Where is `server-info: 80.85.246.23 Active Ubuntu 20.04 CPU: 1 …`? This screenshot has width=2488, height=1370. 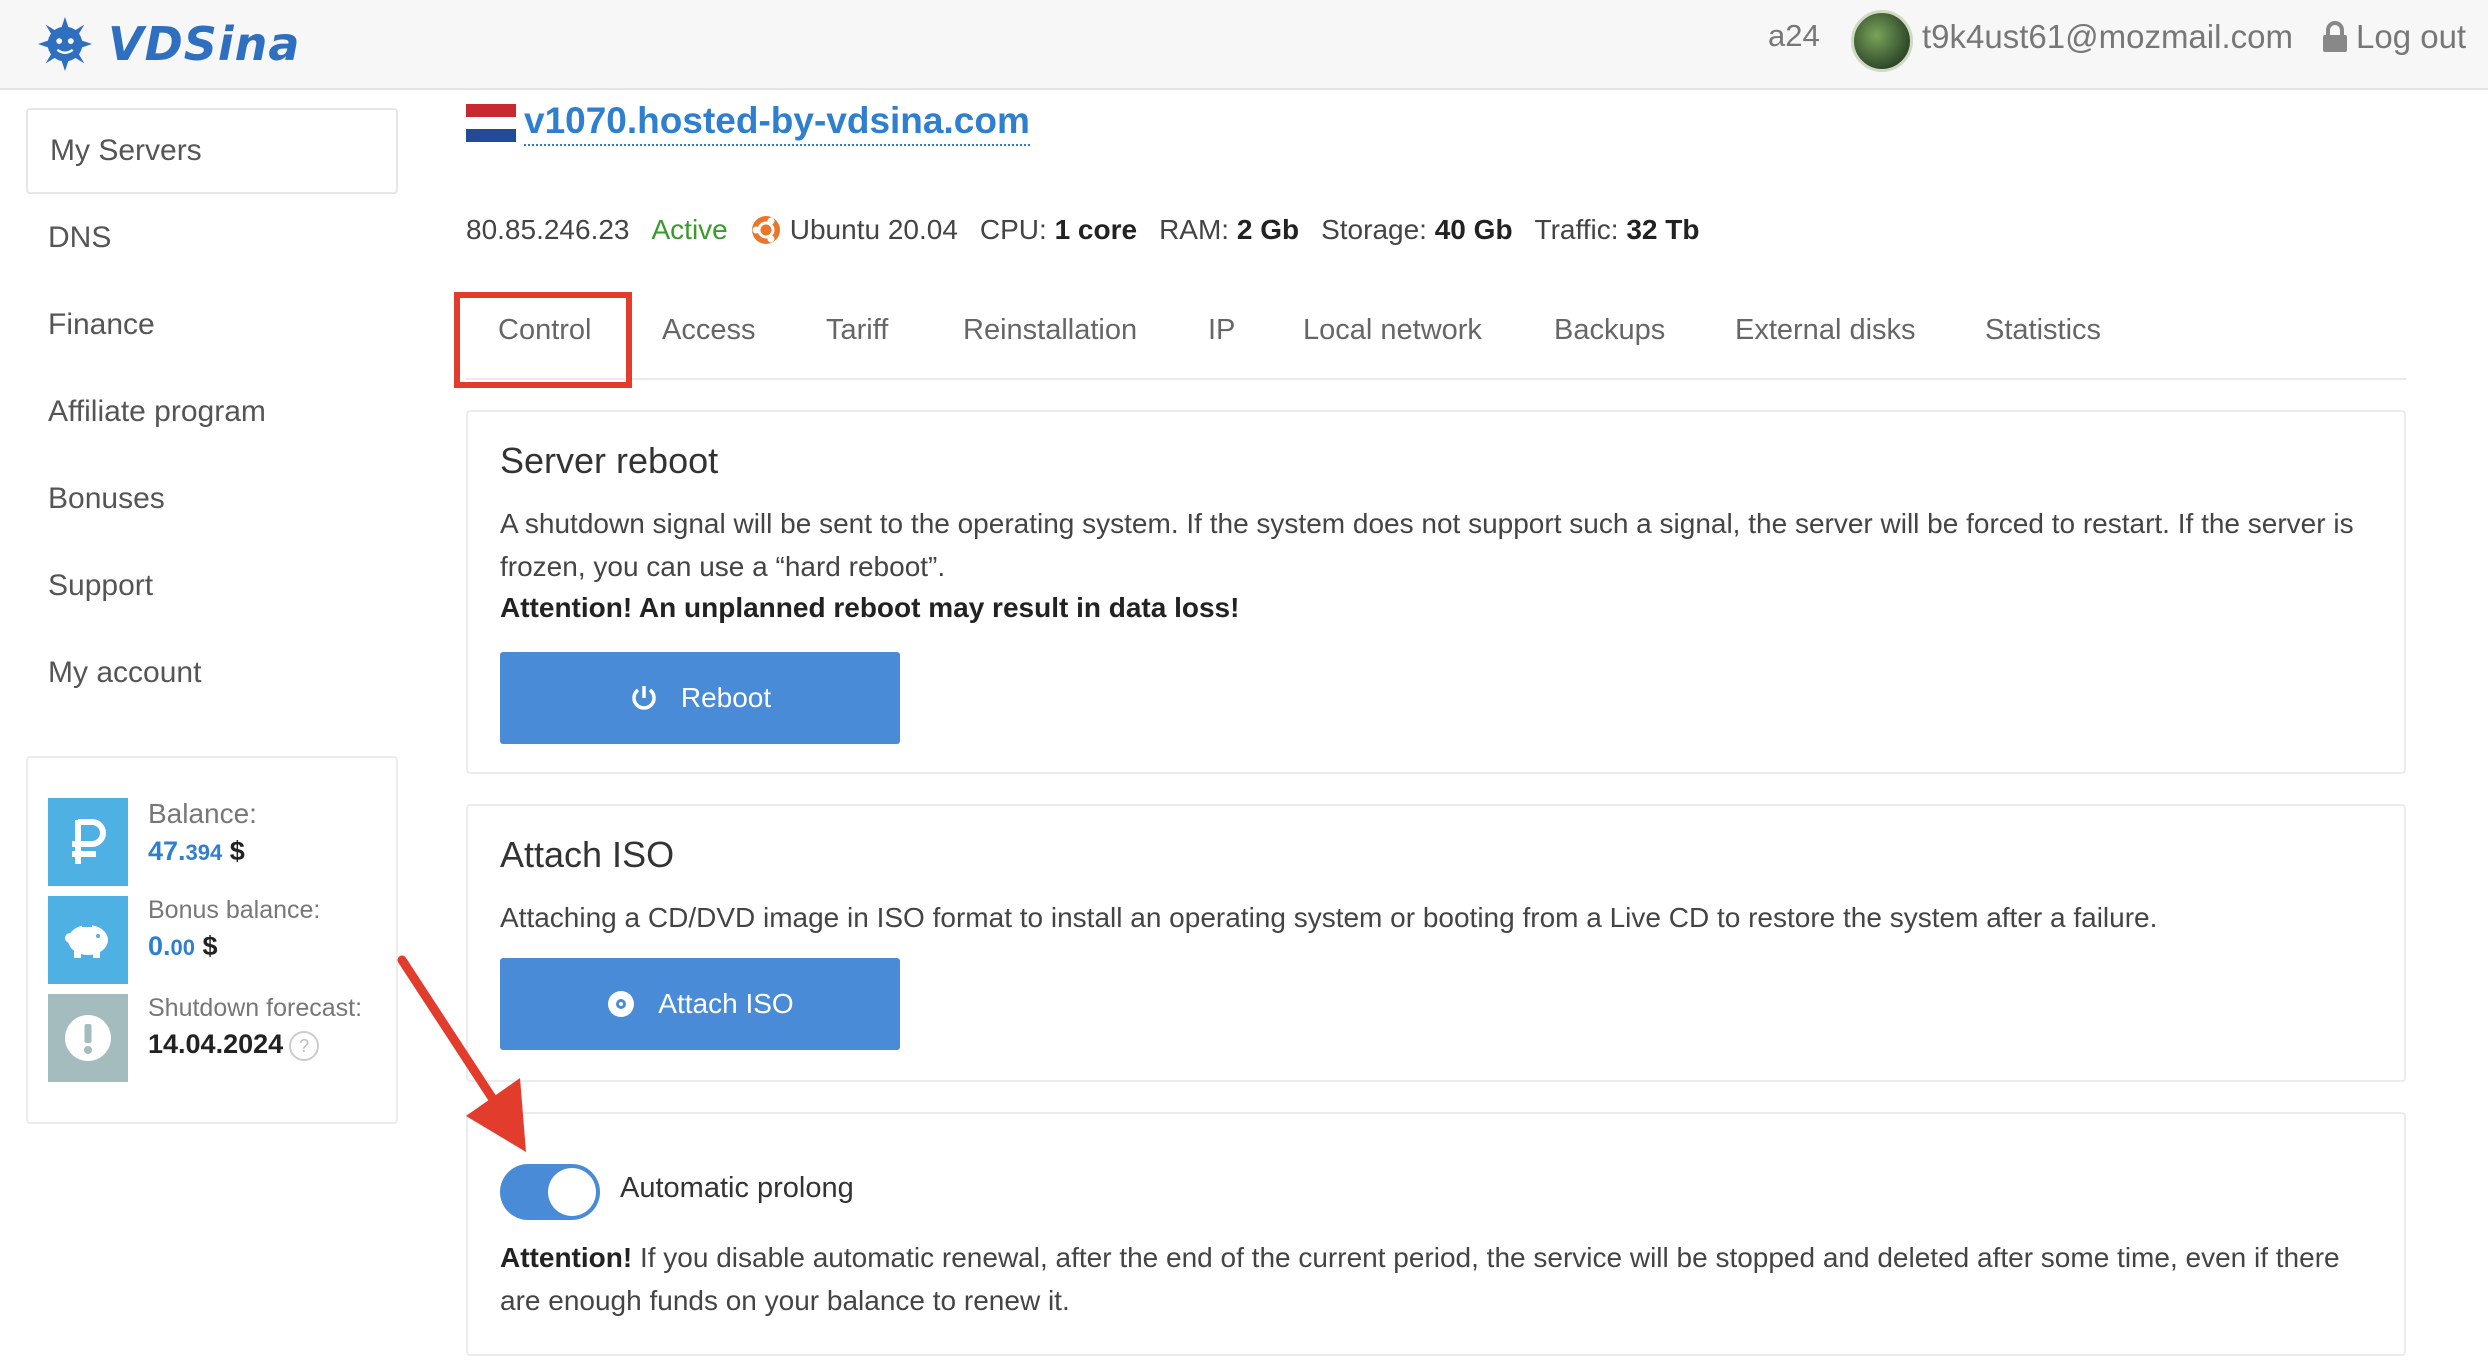 server-info: 80.85.246.23 Active Ubuntu 20.04 CPU: 1 … is located at coordinates (1093, 230).